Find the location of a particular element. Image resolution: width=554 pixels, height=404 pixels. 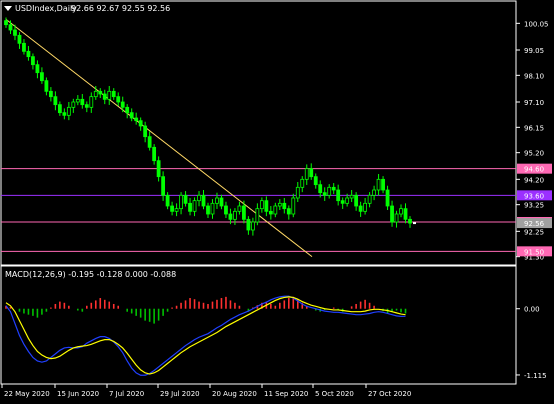

price-tag-label: 93.60 is located at coordinates (534, 196).